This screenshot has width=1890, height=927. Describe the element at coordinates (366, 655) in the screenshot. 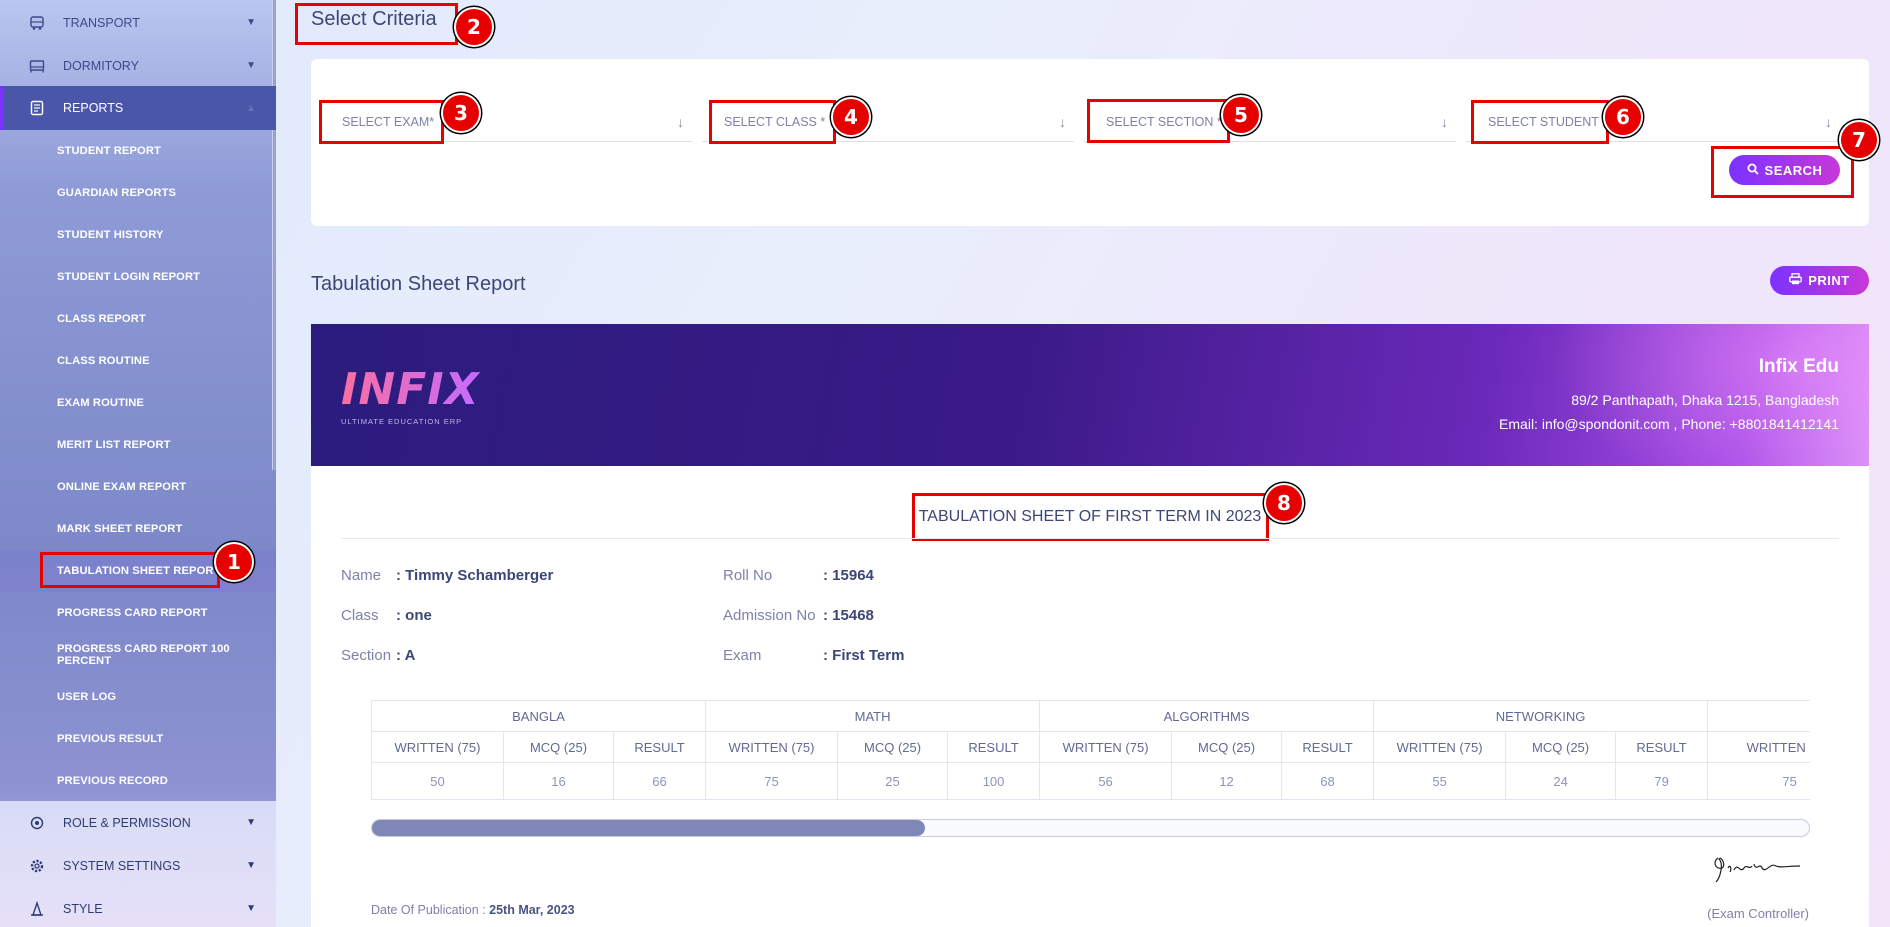

I see `section-label: Section` at that location.